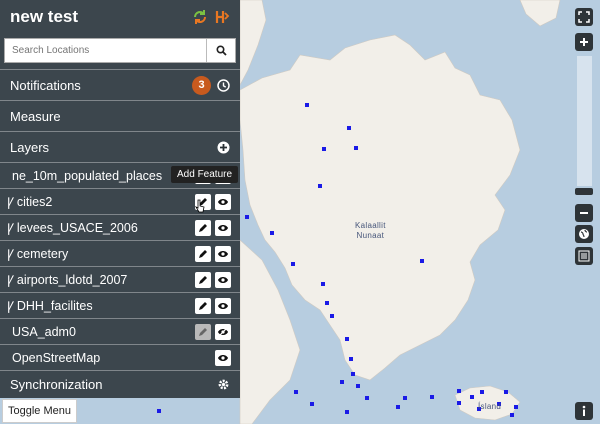  What do you see at coordinates (120, 253) in the screenshot?
I see `layer-row: Ꝩ cemetery` at bounding box center [120, 253].